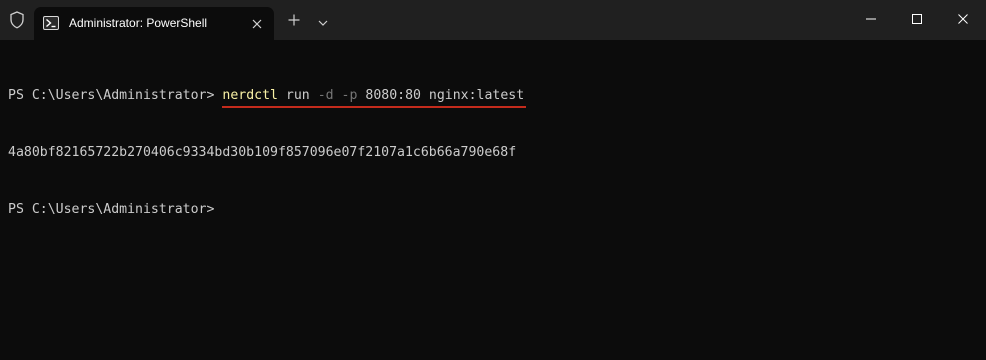 Image resolution: width=986 pixels, height=360 pixels. I want to click on highlighted-command: nerdctl run -d -p 8080:80 nginx:latest, so click(374, 97).